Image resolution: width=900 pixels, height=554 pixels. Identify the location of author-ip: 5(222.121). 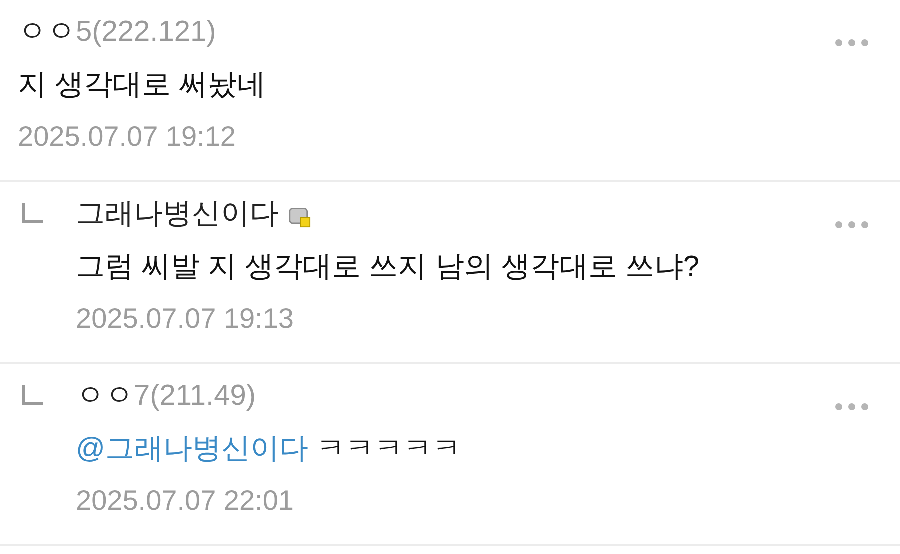
(146, 32).